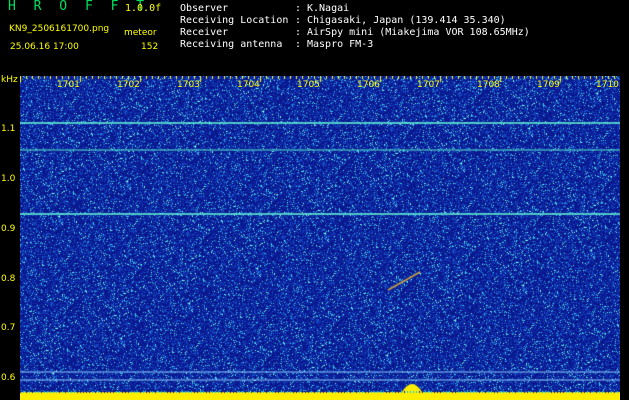 This screenshot has width=629, height=400. Describe the element at coordinates (231, 44) in the screenshot. I see `info-key: Receiving antenna` at that location.